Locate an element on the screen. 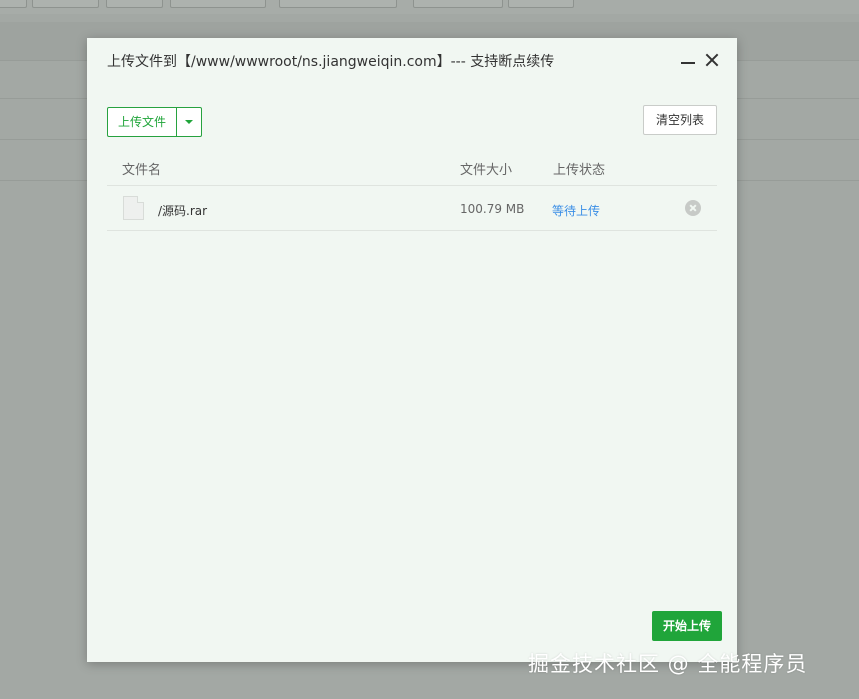  upload-file-button: 上传文件 is located at coordinates (142, 122).